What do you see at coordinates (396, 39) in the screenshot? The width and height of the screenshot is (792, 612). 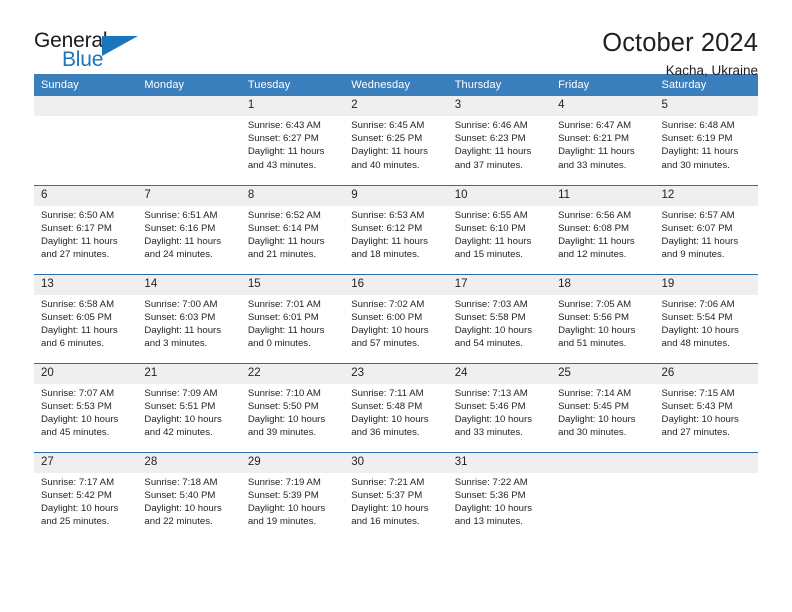 I see `page-header: General Blue October 2024 Kacha, Ukraine` at bounding box center [396, 39].